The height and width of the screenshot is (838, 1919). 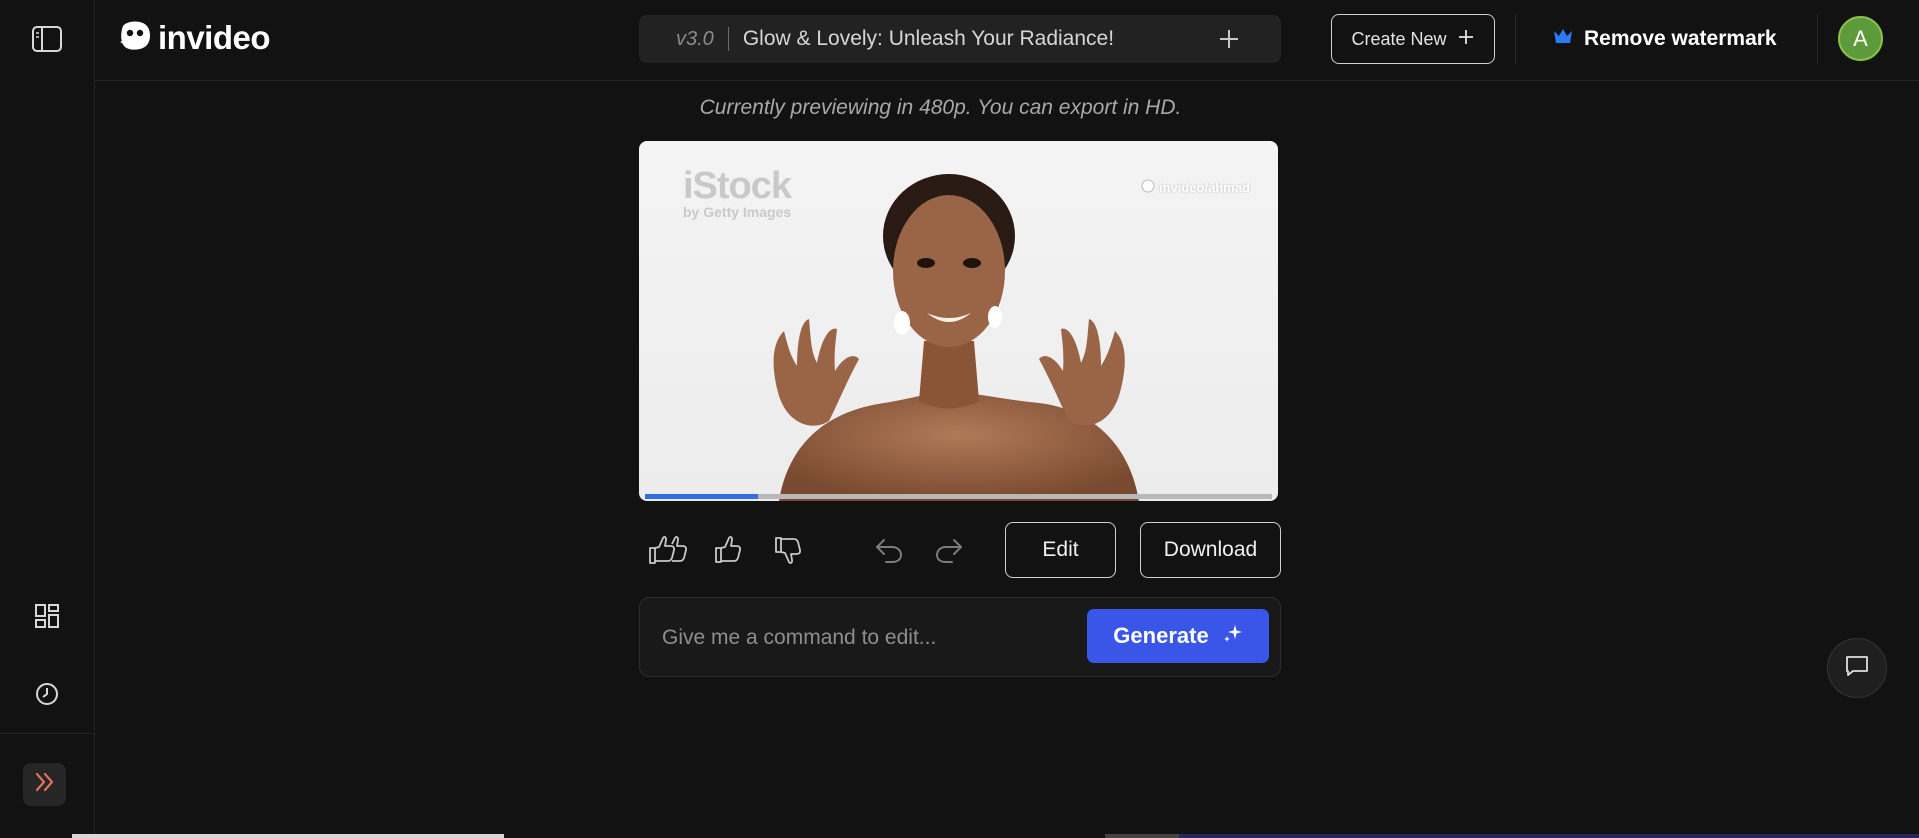 I want to click on chevrons-right-icon, so click(x=45, y=784).